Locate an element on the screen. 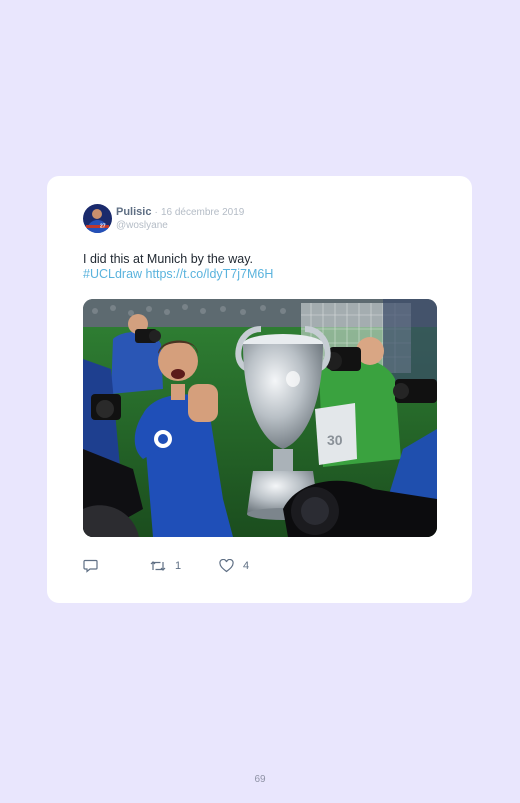 The width and height of the screenshot is (520, 803). avatar: 27 is located at coordinates (97, 218).